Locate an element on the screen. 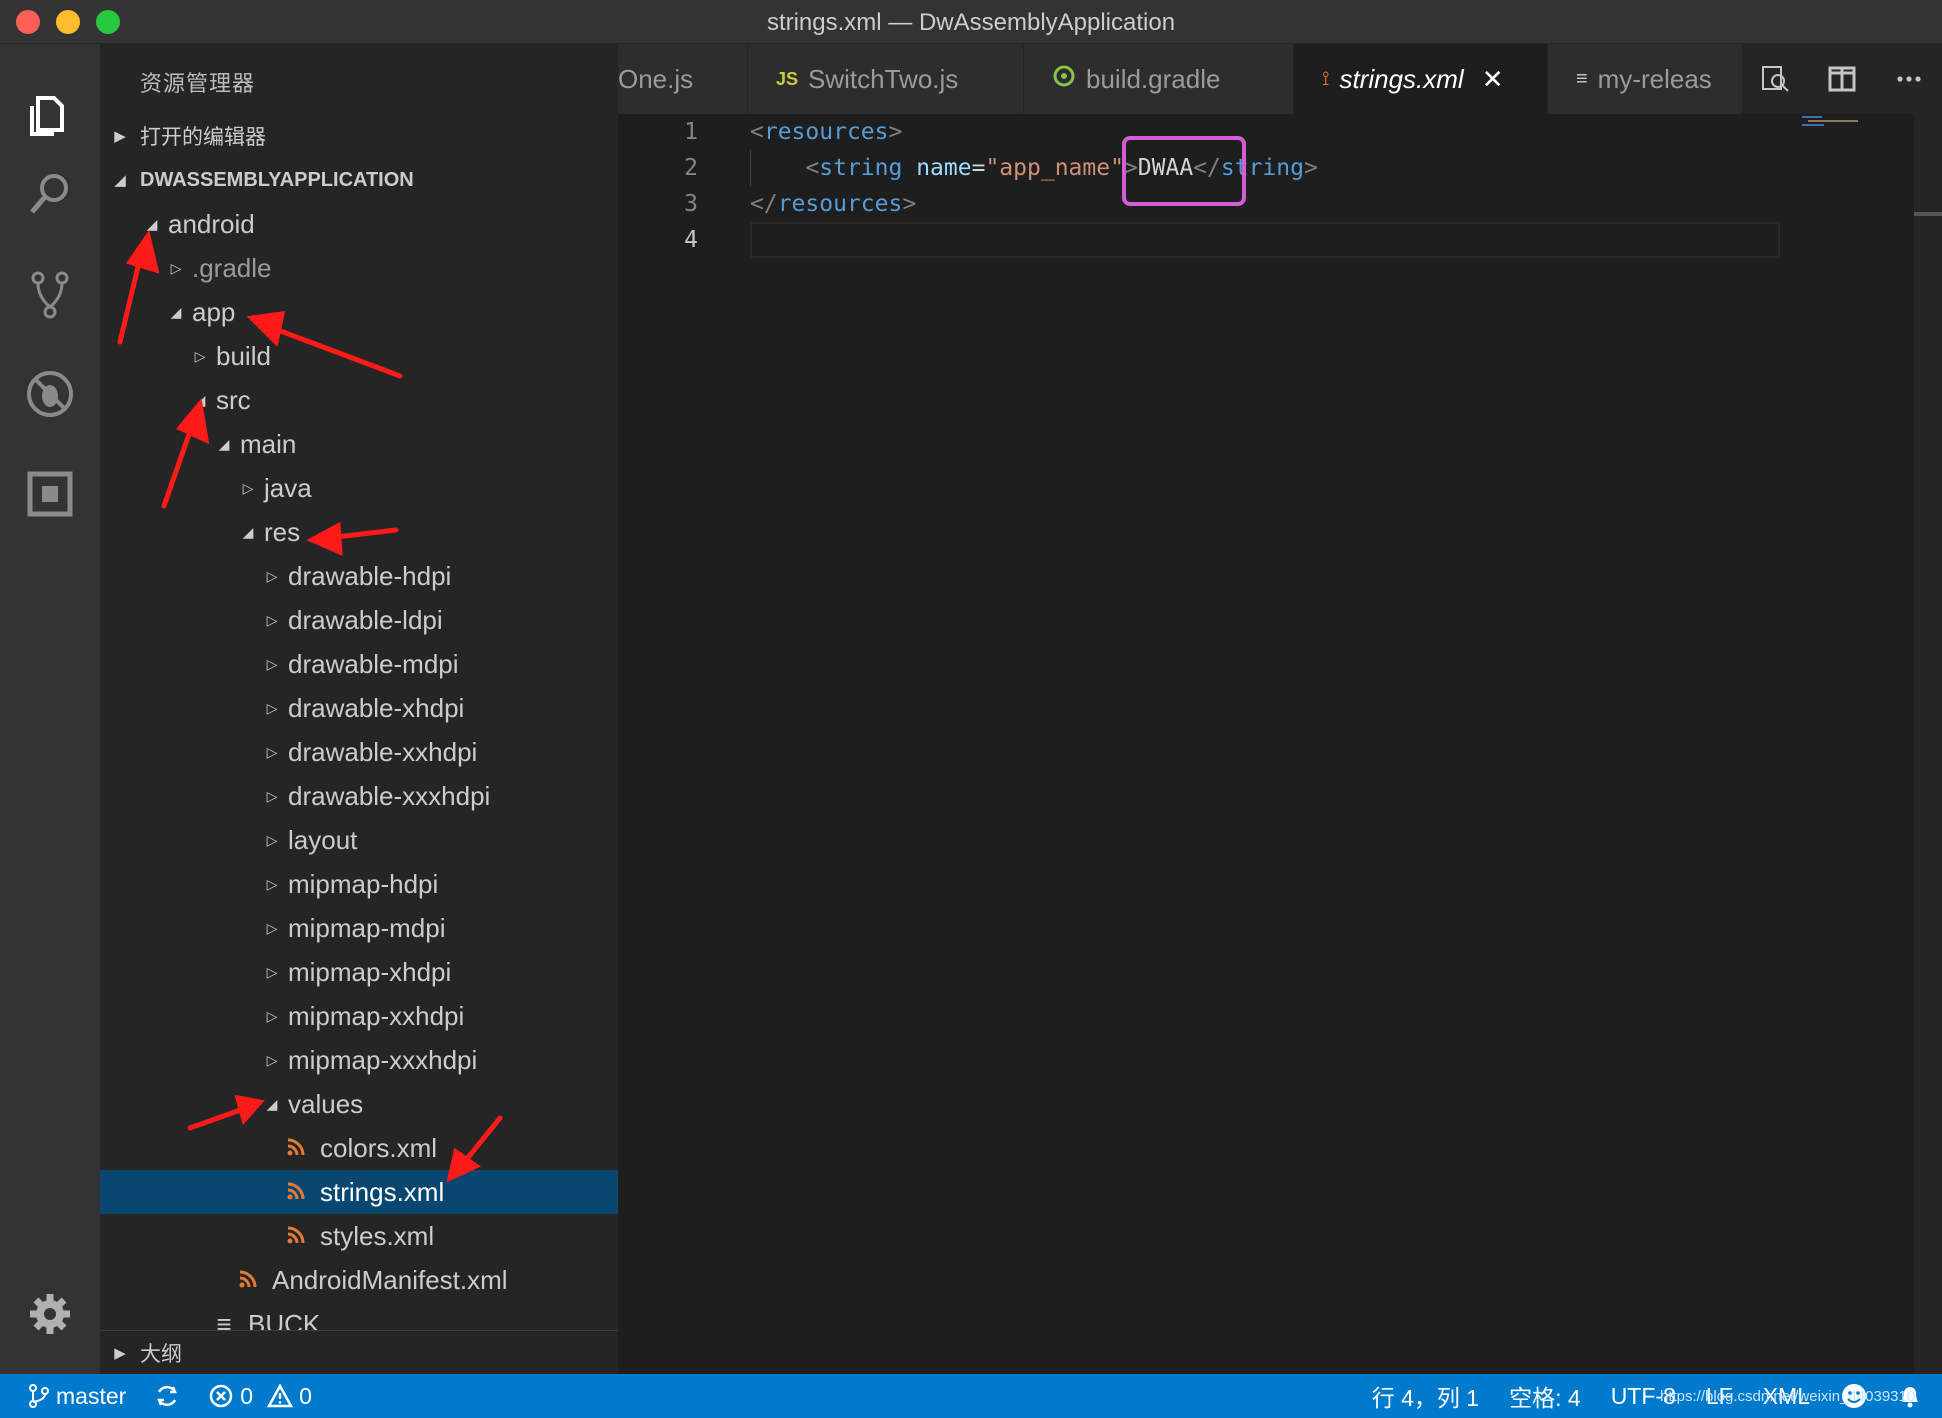 The image size is (1942, 1418). outline-section: ▶ 大纲 is located at coordinates (359, 1352).